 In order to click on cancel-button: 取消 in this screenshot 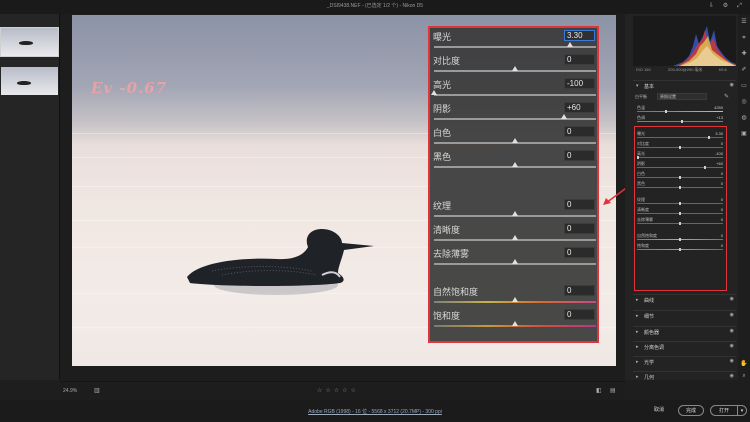, I will do `click(659, 410)`.